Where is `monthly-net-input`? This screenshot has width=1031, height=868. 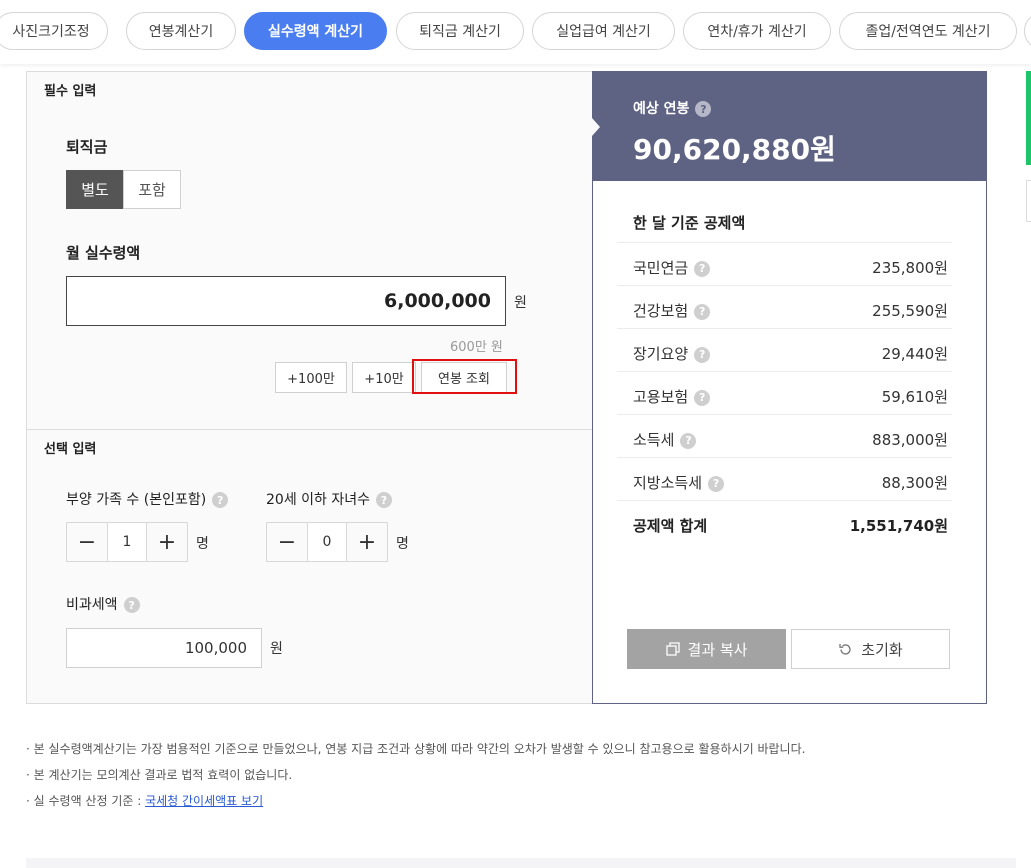
monthly-net-input is located at coordinates (286, 301).